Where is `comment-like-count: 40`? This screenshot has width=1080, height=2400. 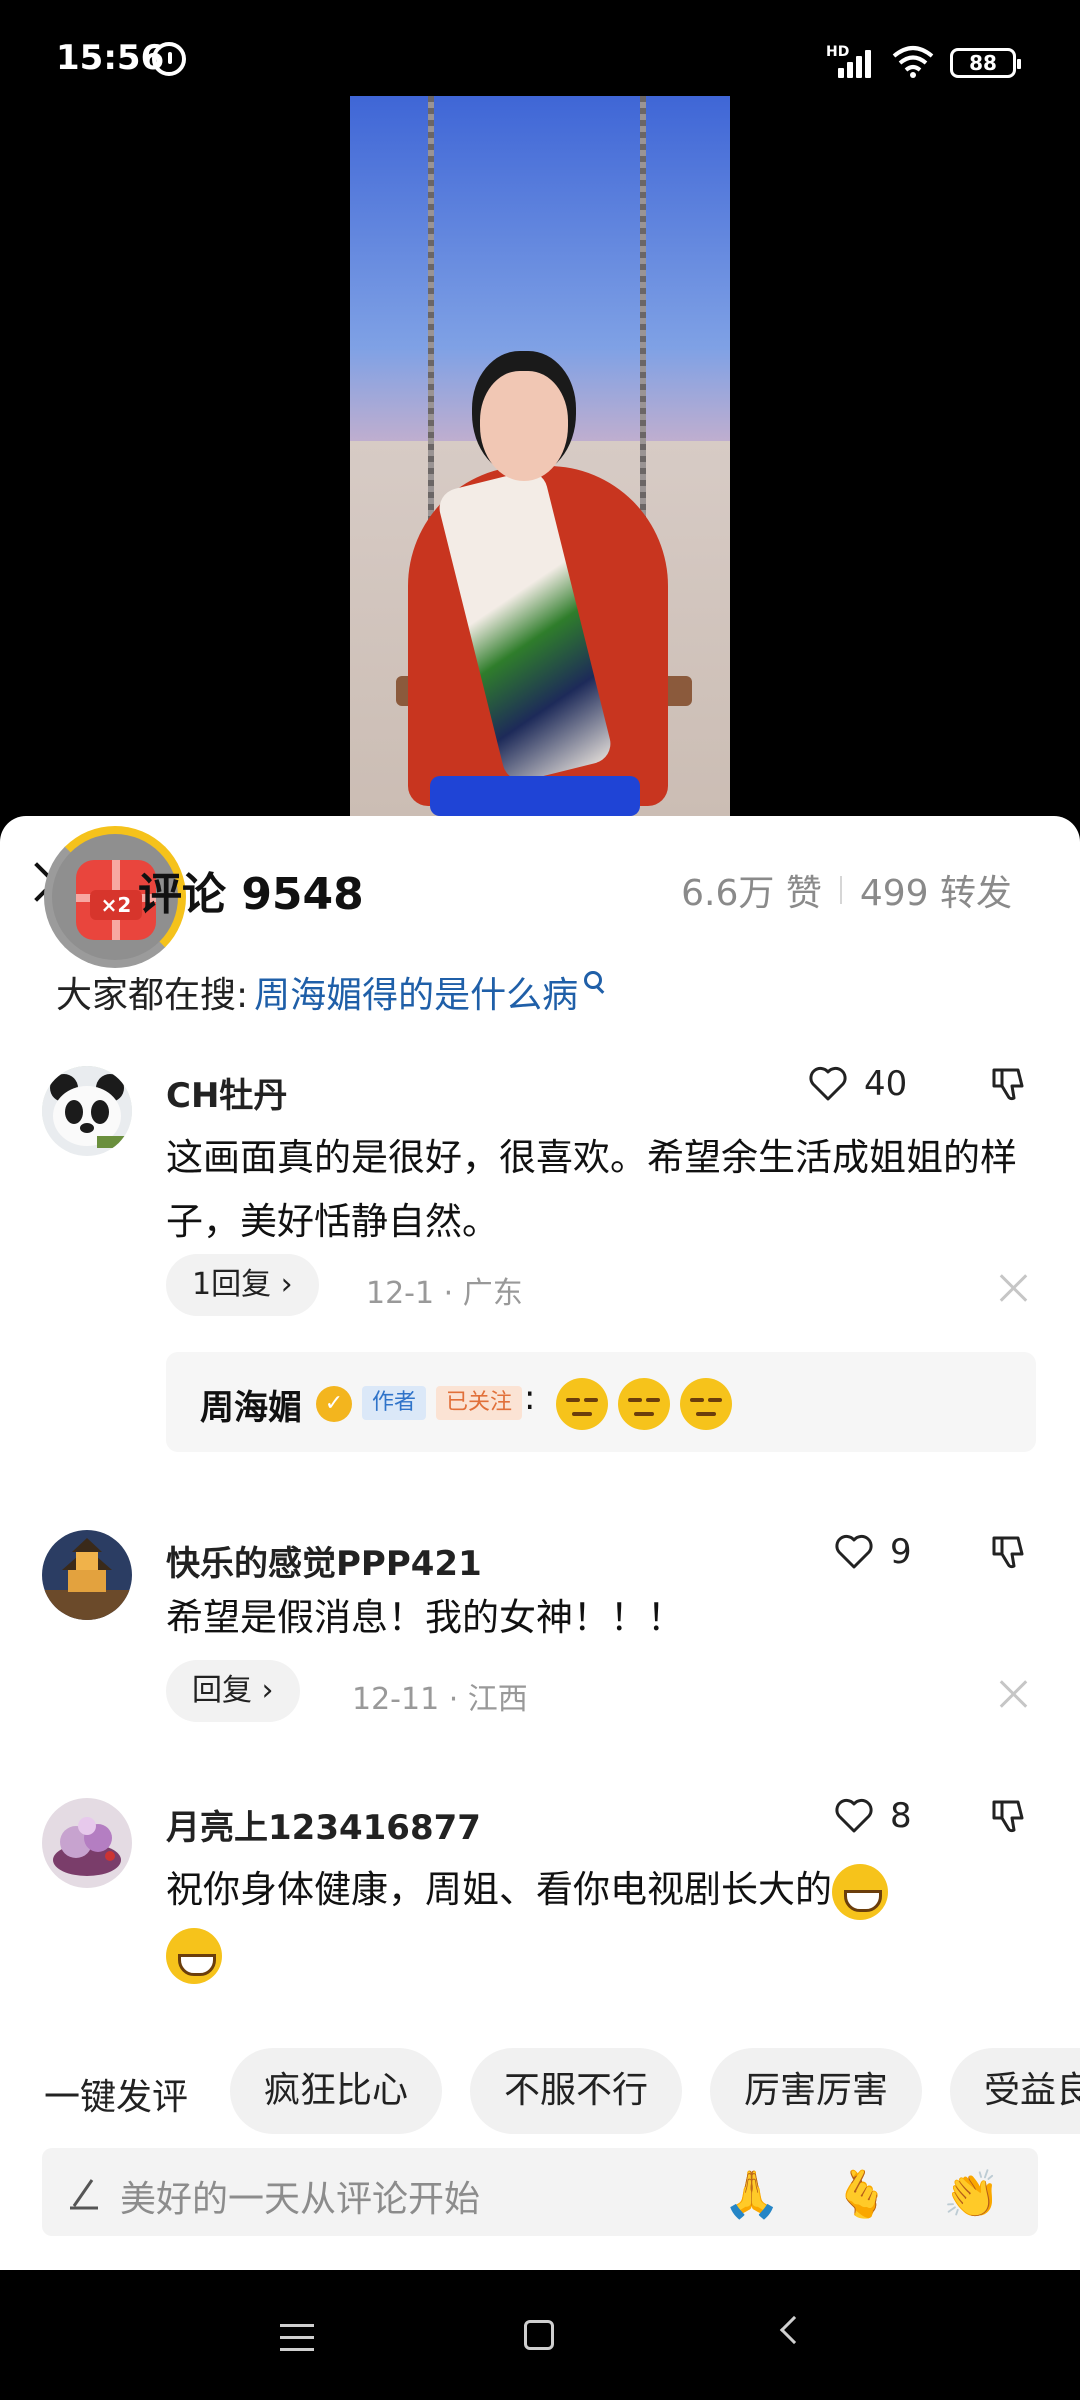 comment-like-count: 40 is located at coordinates (886, 1084).